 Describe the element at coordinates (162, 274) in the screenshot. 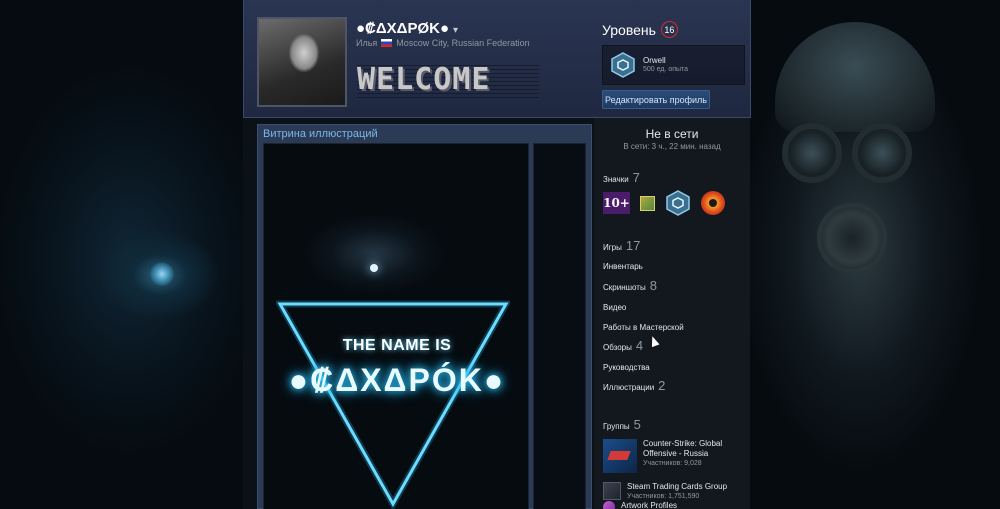

I see `background-lamp` at that location.